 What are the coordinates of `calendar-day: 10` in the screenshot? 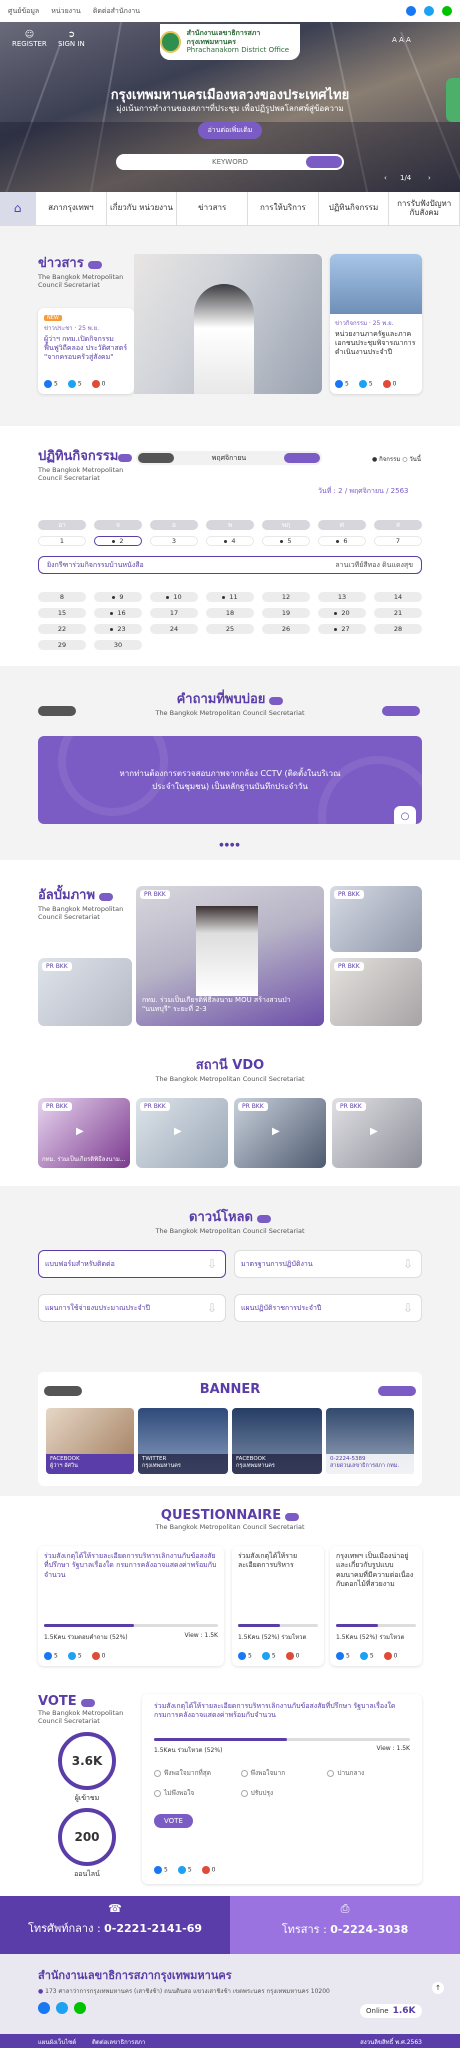 It's located at (174, 597).